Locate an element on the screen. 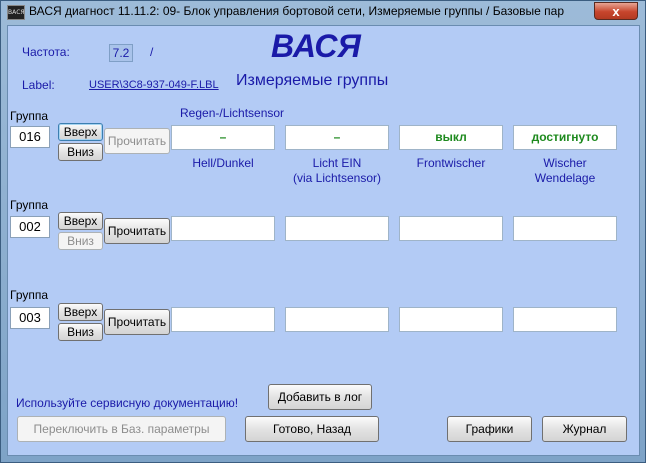 The width and height of the screenshot is (646, 463). page-subtitle: Измеряемые группы is located at coordinates (312, 80).